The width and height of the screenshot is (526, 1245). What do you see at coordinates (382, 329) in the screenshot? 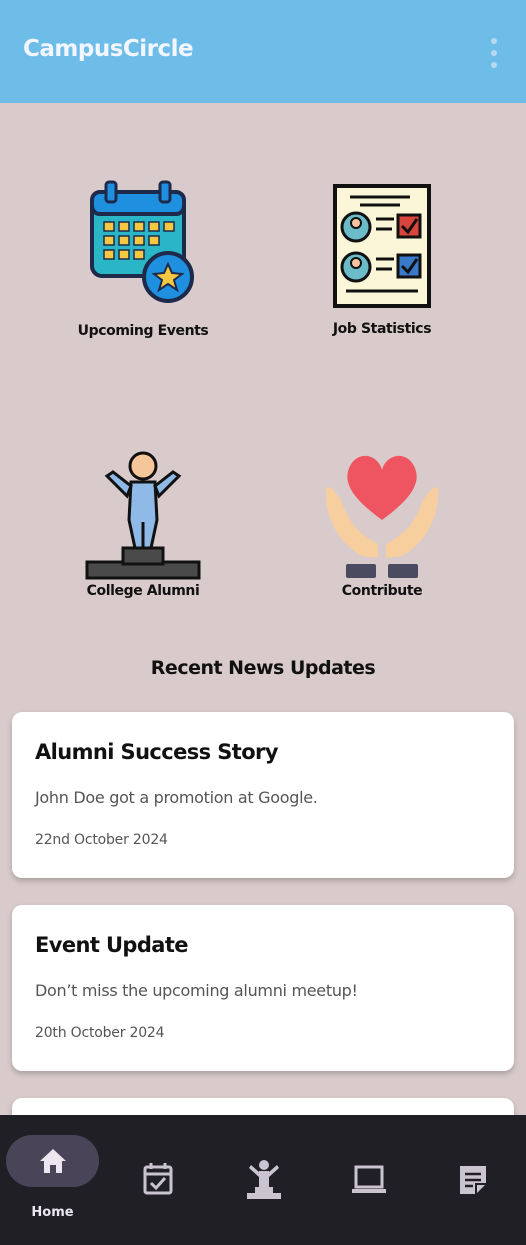
I see `tile-label: Job Statistics` at bounding box center [382, 329].